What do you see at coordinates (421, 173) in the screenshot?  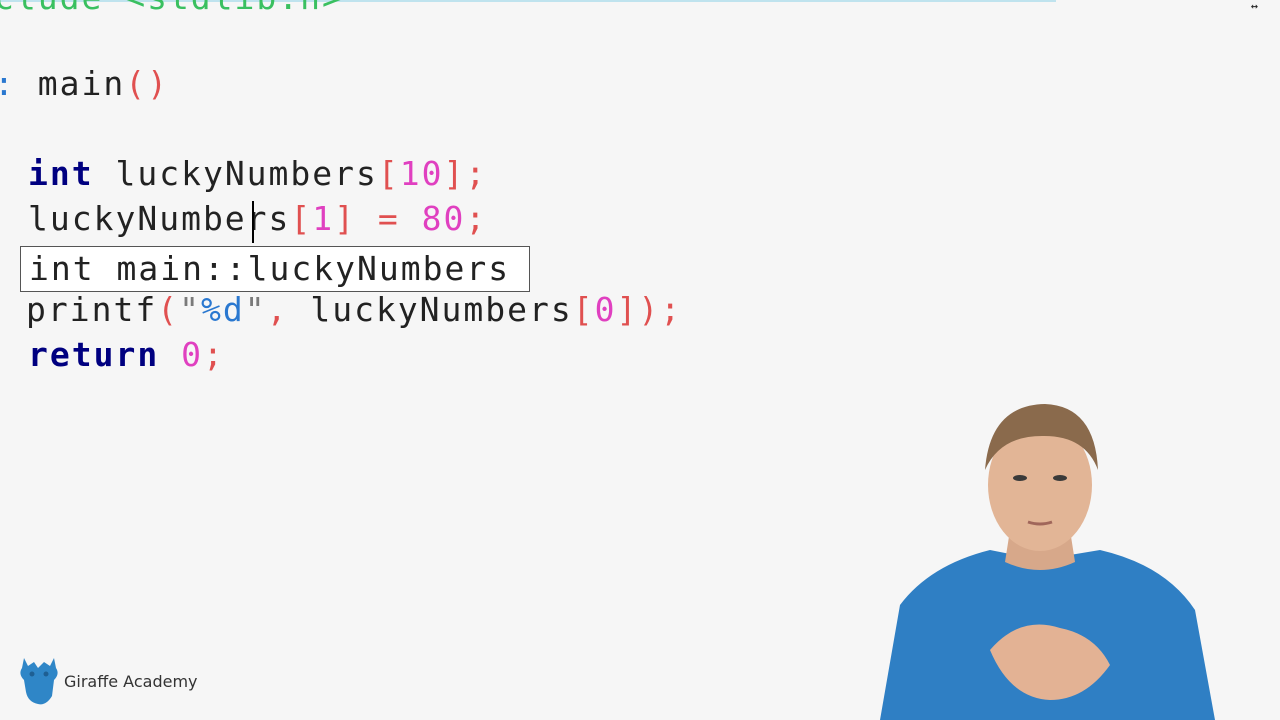 I see `number-literal: 10` at bounding box center [421, 173].